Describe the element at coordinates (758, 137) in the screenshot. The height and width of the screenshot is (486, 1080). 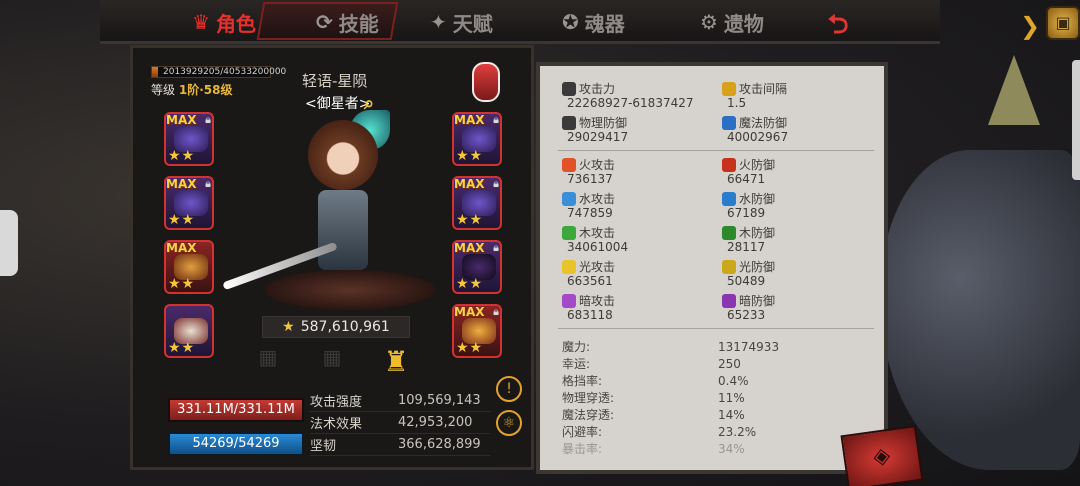
I see `stat-value: 40002967` at that location.